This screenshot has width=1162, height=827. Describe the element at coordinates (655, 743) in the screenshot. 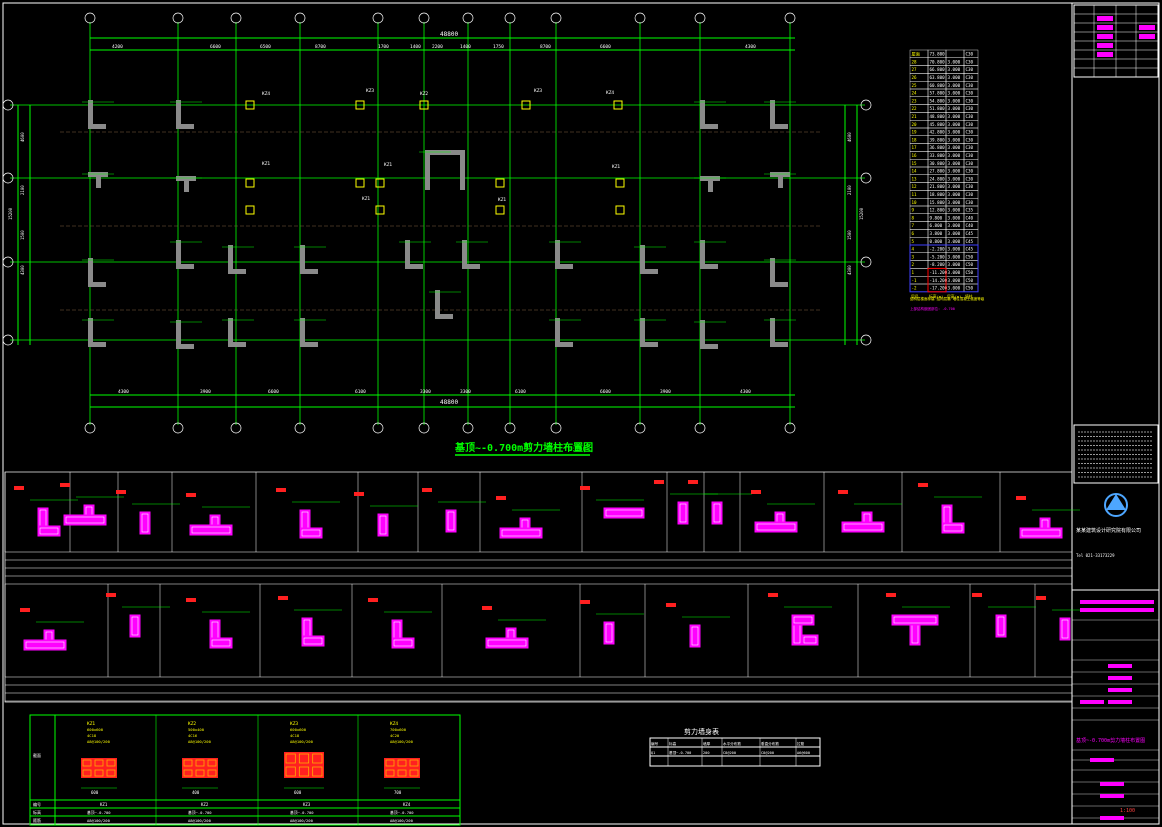

I see `wall-table-header: 编号` at that location.